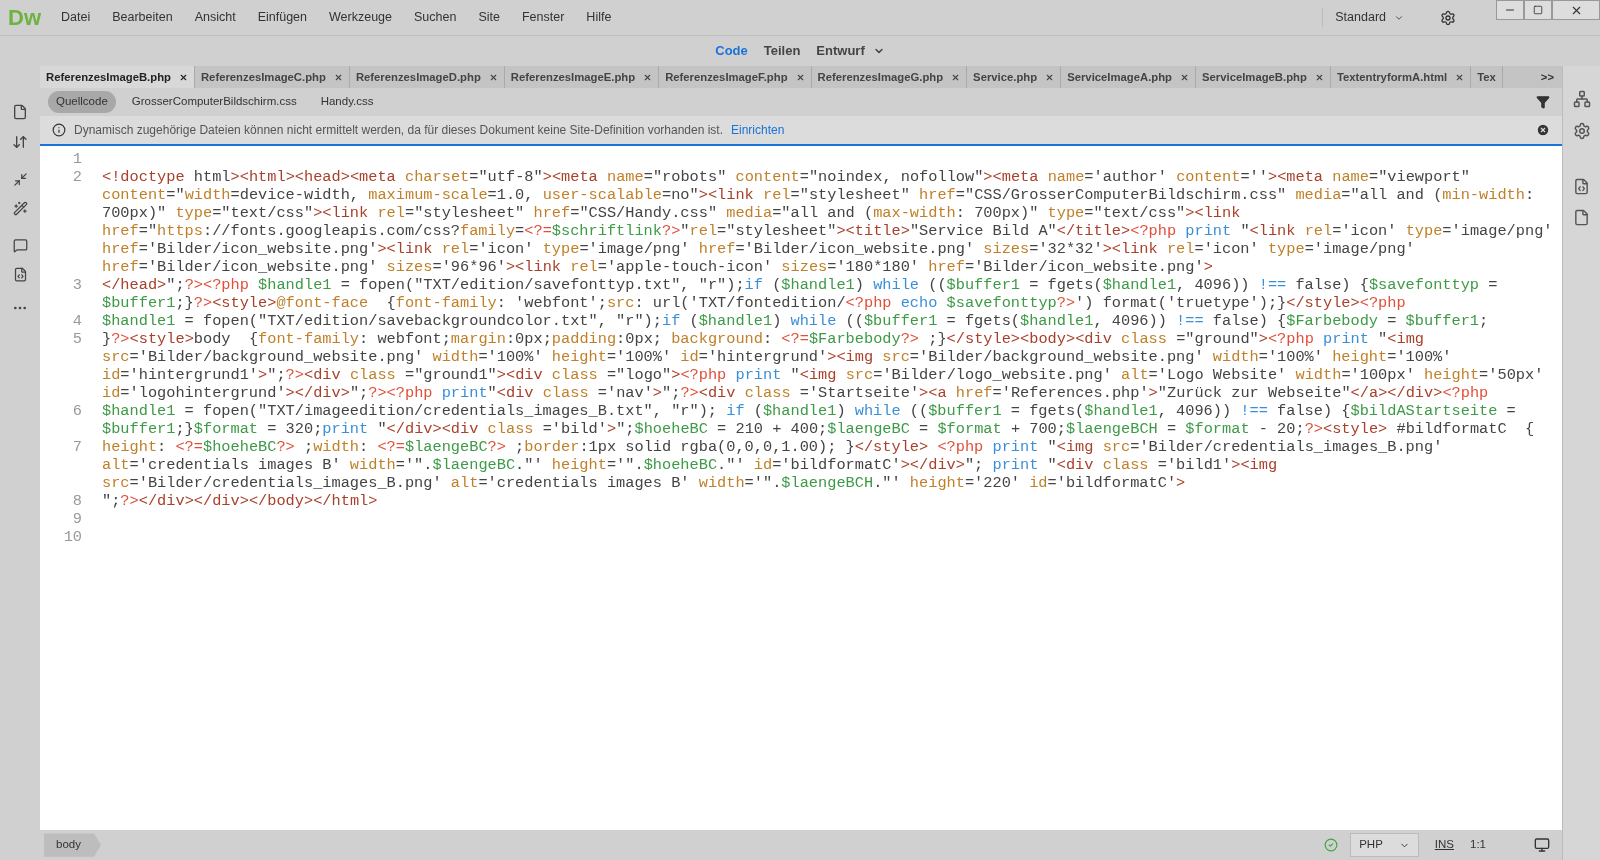 The image size is (1600, 860). I want to click on code-line: src='Bilder/credentials_images_B.png' alt='credentials images B' width='".$laengeBCH."' height='220' id='bildformatC'>, so click(644, 483).